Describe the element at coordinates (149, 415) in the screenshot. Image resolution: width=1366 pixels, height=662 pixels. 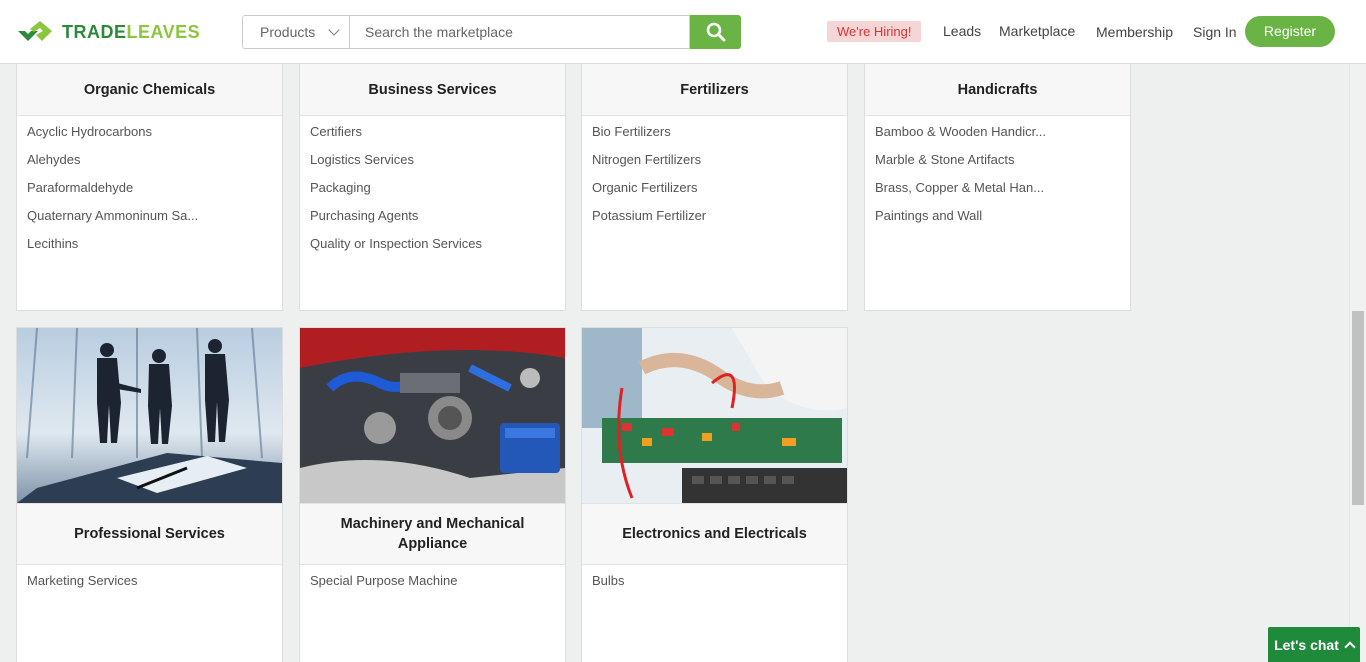
I see `business-handshake-image` at that location.